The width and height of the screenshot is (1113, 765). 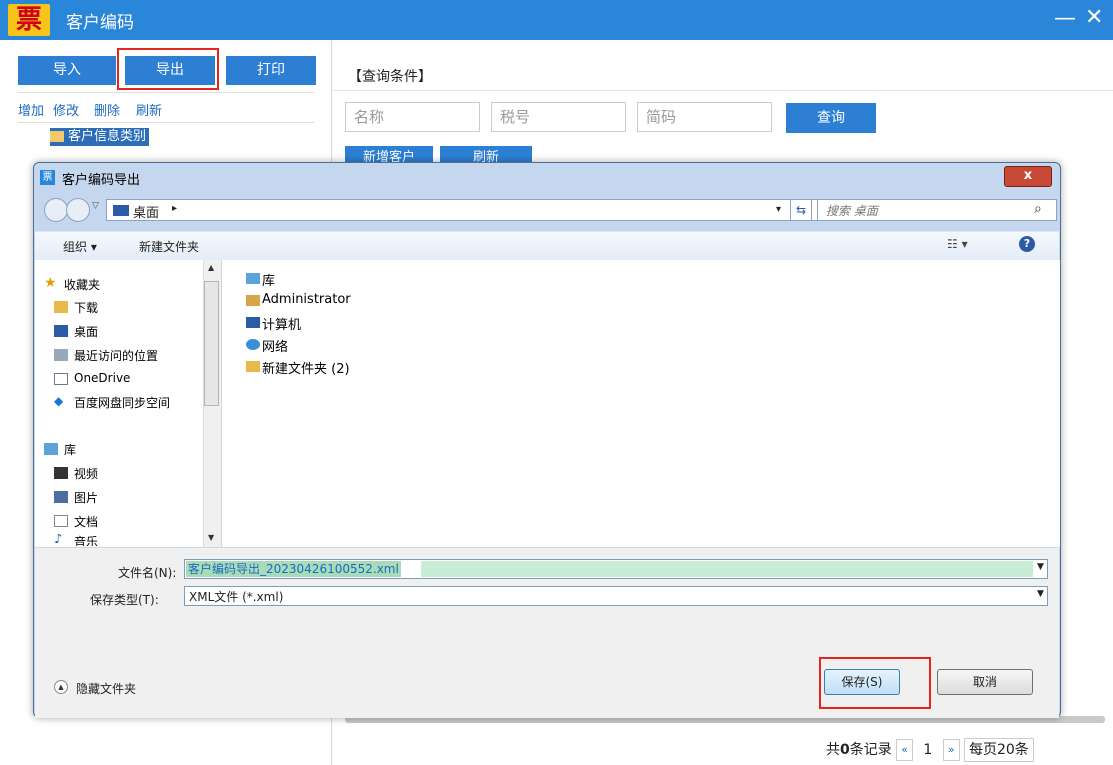 What do you see at coordinates (31, 109) in the screenshot?
I see `add-link: 增加` at bounding box center [31, 109].